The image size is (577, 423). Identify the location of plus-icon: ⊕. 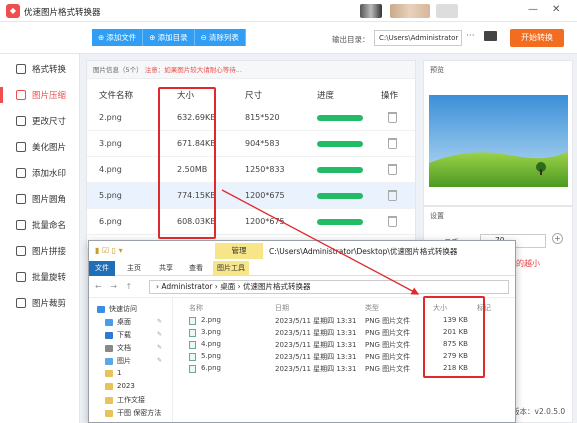
(152, 37).